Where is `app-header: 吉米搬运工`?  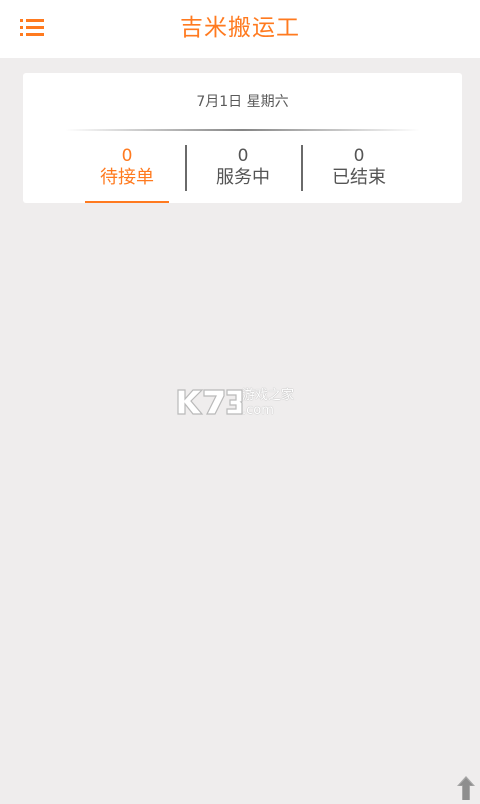
app-header: 吉米搬运工 is located at coordinates (240, 29).